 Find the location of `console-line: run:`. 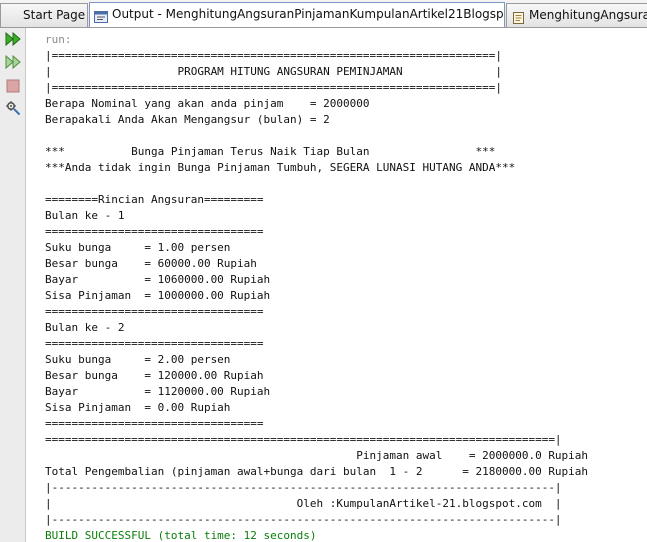

console-line: run: is located at coordinates (58, 39).